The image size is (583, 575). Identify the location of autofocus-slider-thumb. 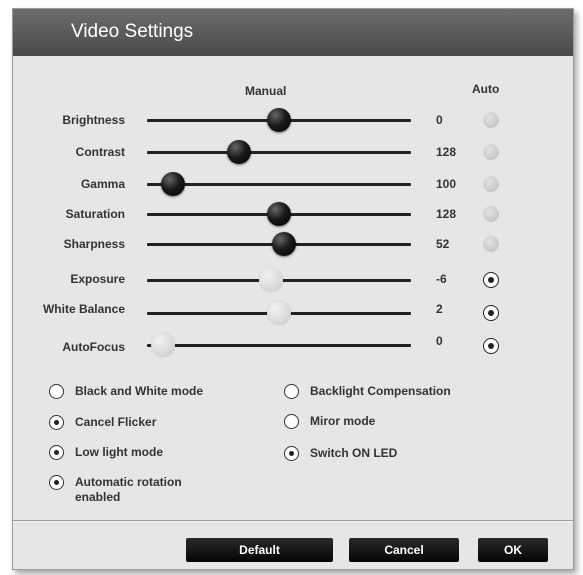
(162, 345).